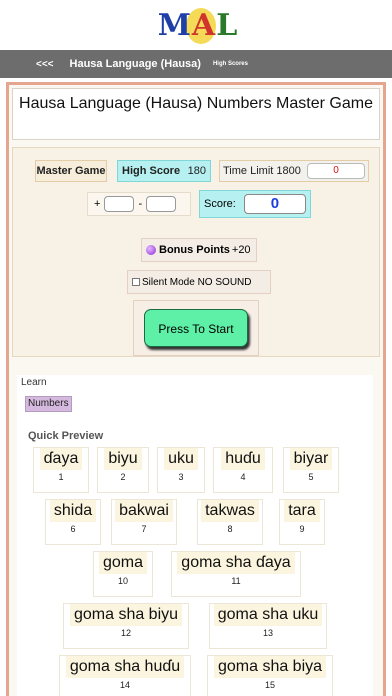  What do you see at coordinates (34, 382) in the screenshot?
I see `learn-label: Learn` at bounding box center [34, 382].